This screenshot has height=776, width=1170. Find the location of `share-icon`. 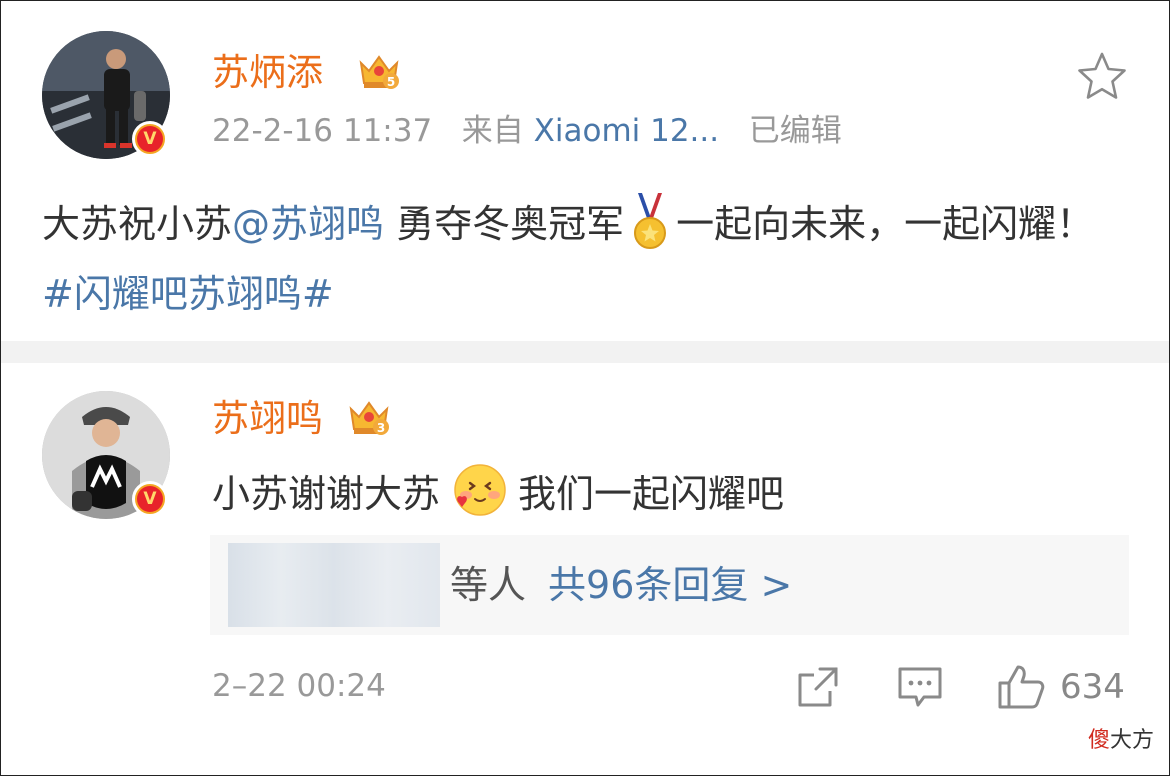

share-icon is located at coordinates (818, 687).